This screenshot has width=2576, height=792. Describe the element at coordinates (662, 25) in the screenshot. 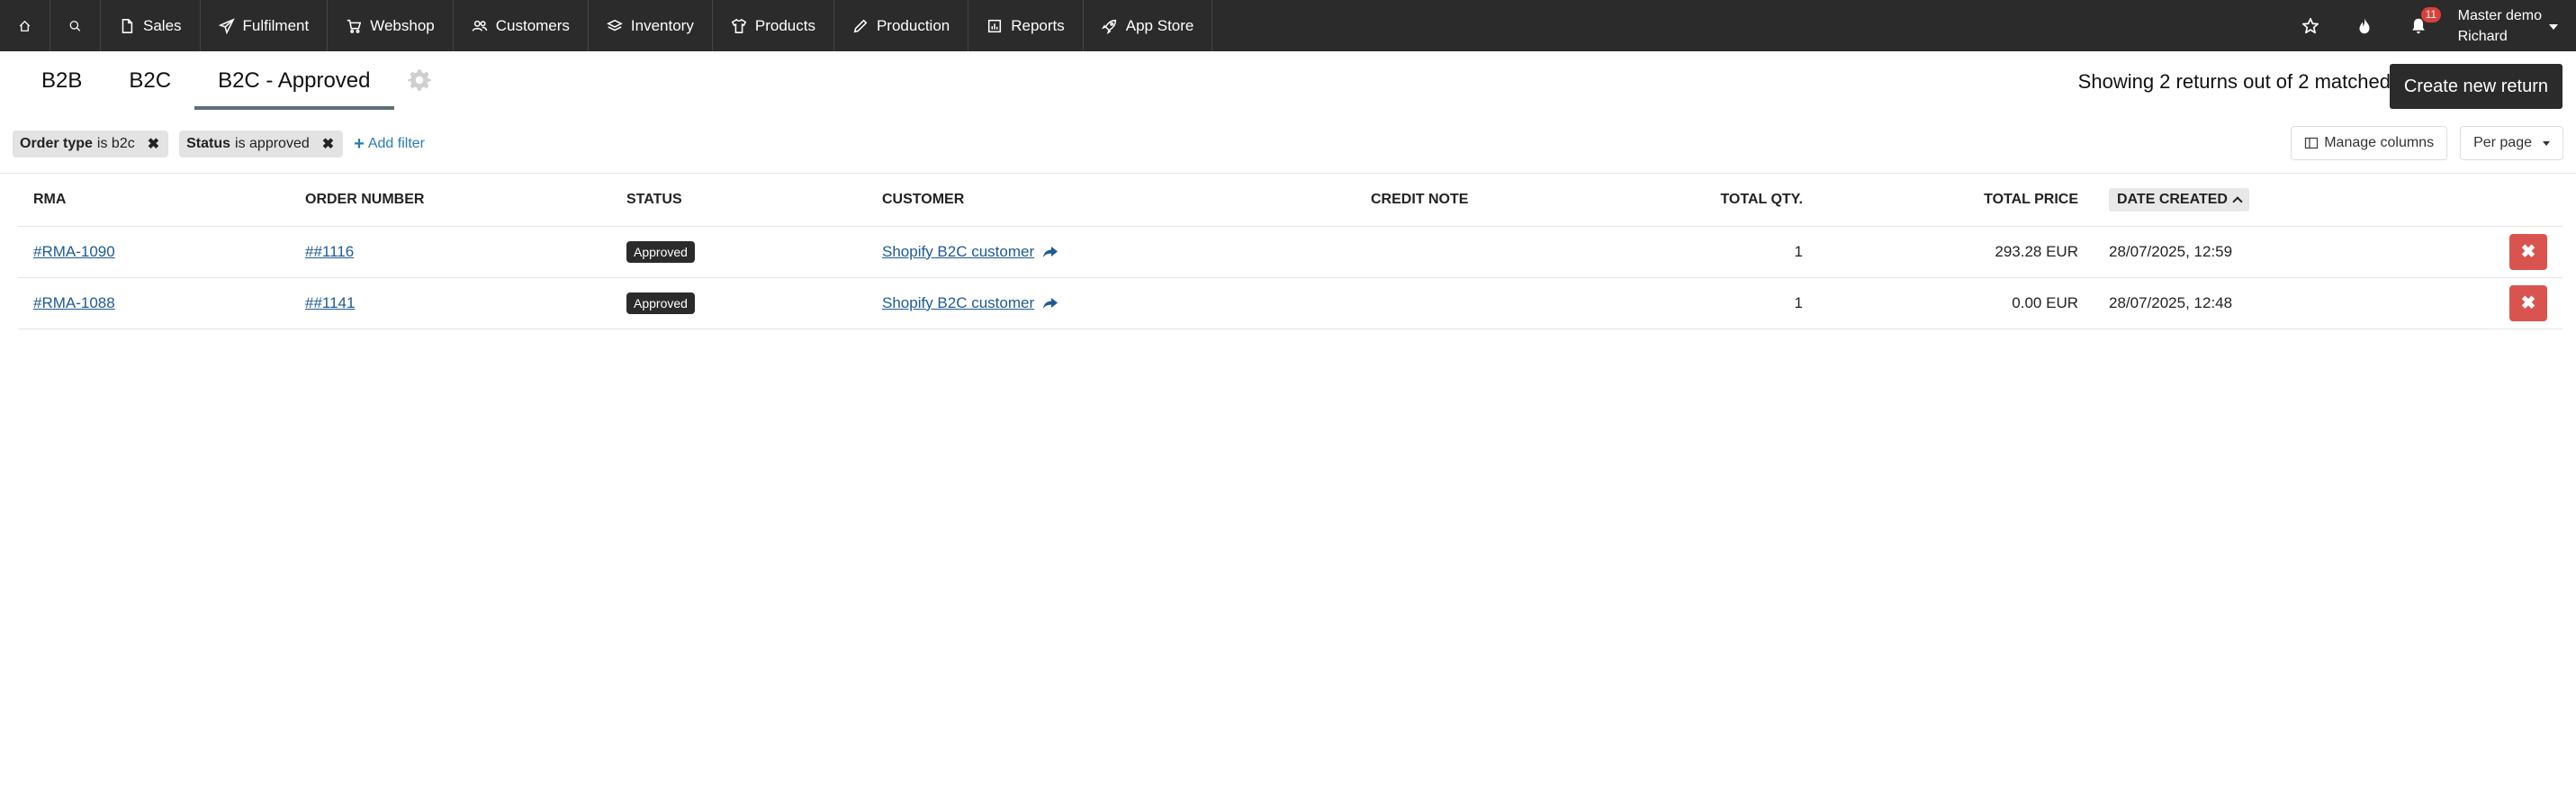

I see `nav-item-label: Inventory` at that location.